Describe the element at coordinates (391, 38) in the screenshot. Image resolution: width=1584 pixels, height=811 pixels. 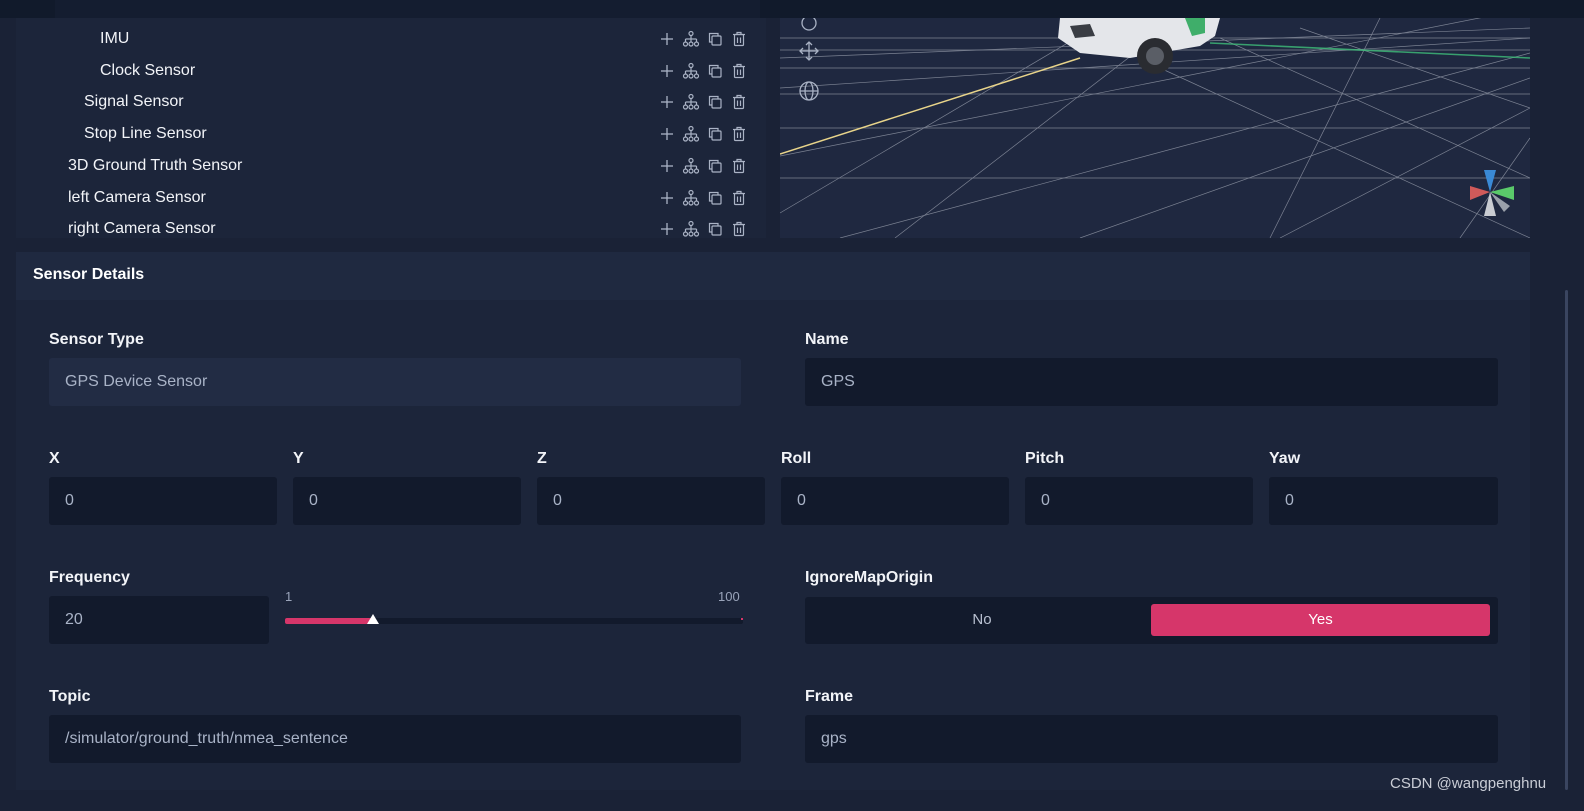
I see `tree-row: IMU` at that location.